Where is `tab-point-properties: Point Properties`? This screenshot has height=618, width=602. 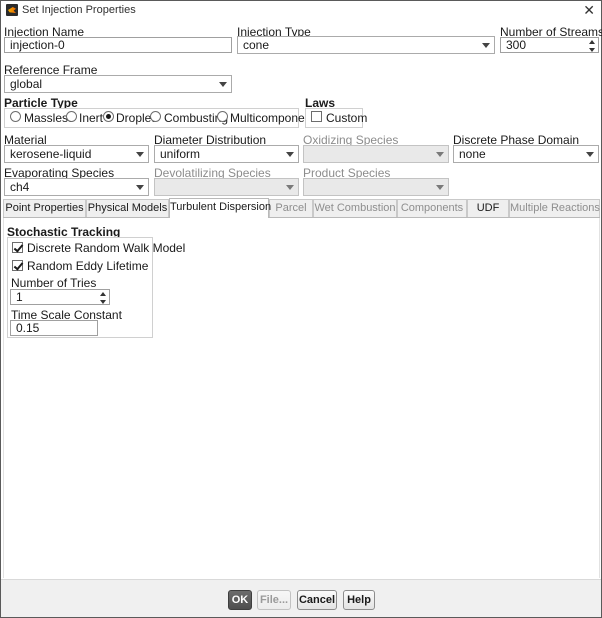 tab-point-properties: Point Properties is located at coordinates (44, 208).